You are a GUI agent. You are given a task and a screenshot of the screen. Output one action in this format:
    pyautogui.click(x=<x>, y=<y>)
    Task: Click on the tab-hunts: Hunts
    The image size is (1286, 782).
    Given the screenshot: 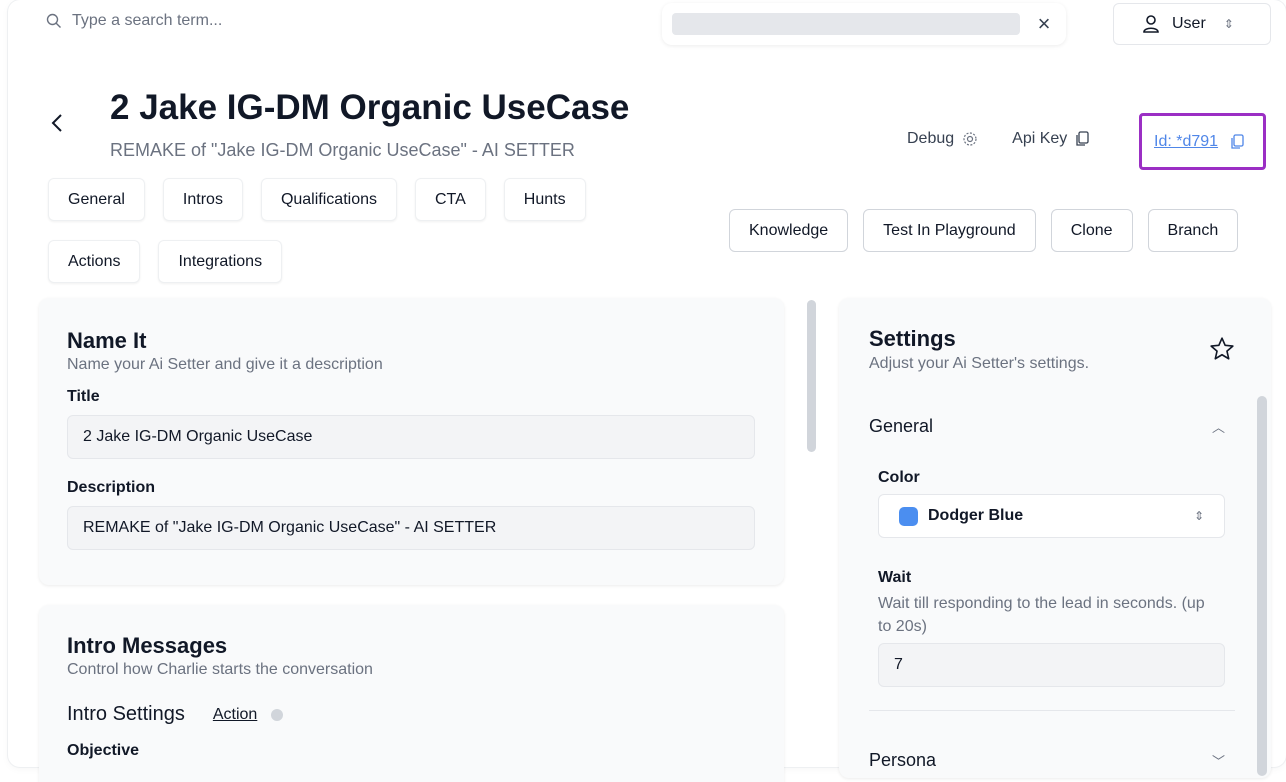 What is the action you would take?
    pyautogui.click(x=544, y=199)
    